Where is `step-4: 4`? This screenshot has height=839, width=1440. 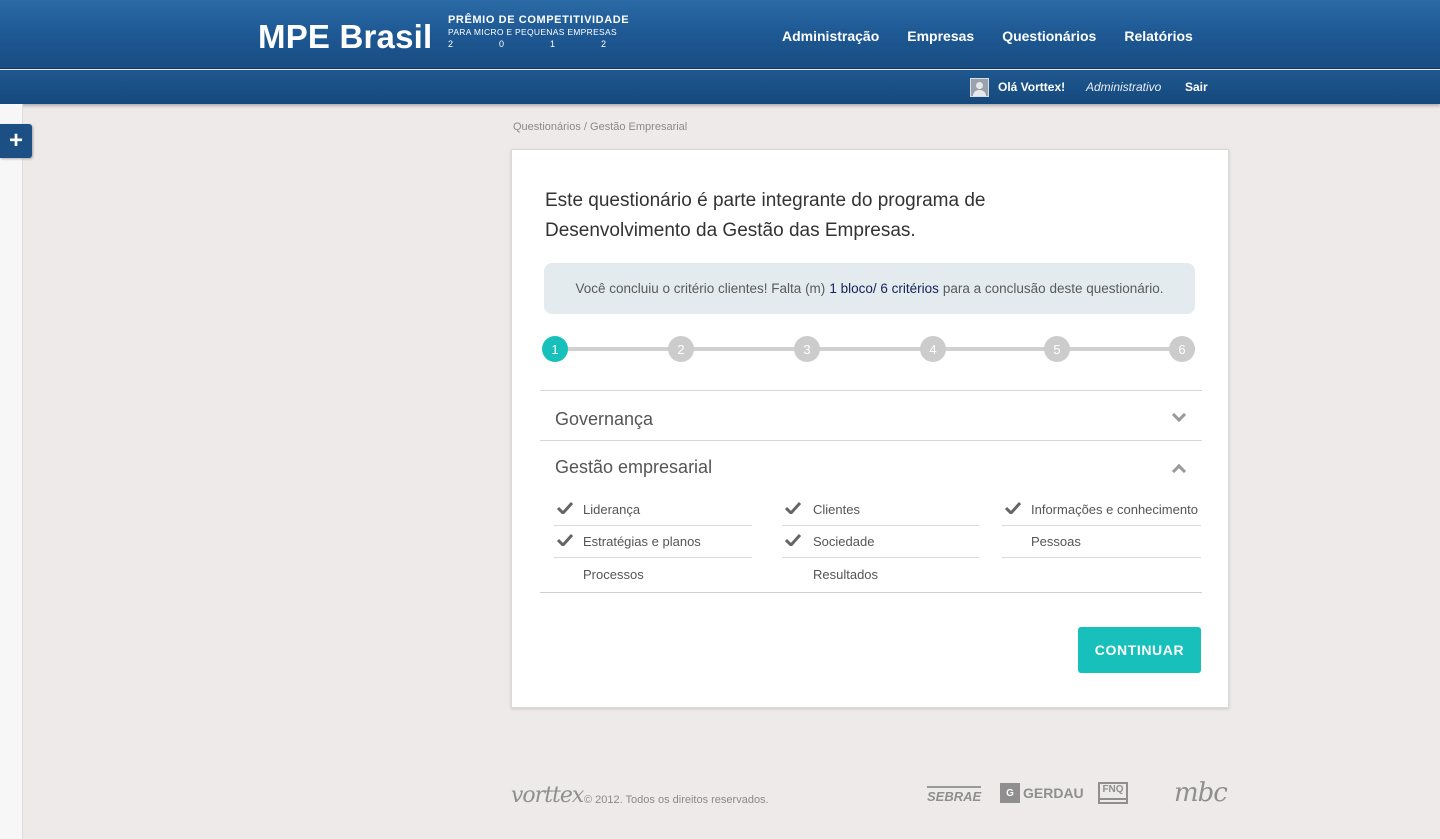
step-4: 4 is located at coordinates (933, 349).